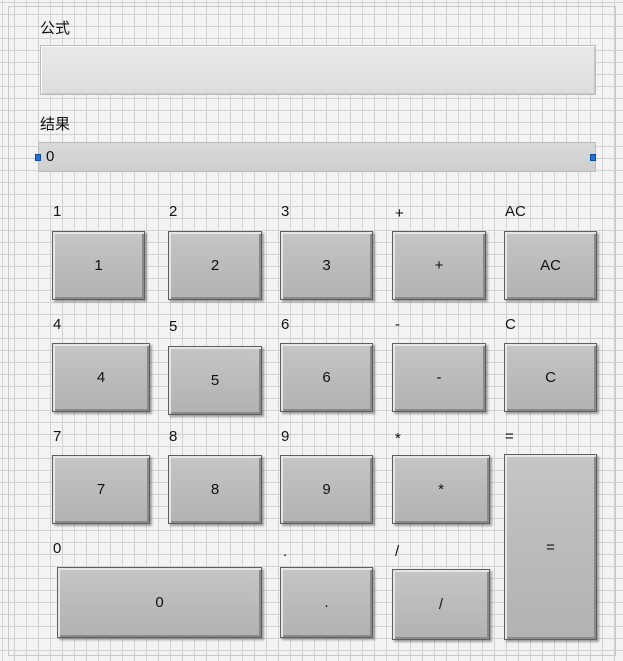  Describe the element at coordinates (55, 28) in the screenshot. I see `formula-label: 公式` at that location.